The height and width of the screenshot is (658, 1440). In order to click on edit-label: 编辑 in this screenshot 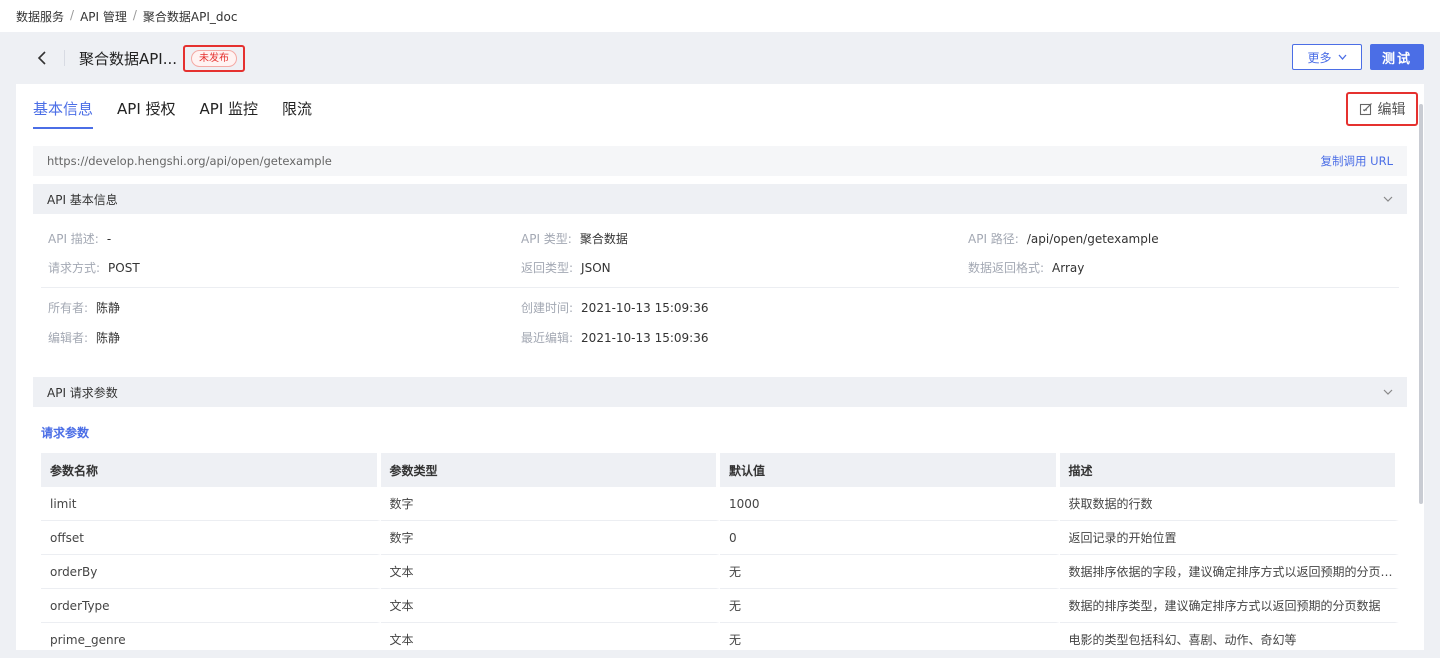, I will do `click(1391, 110)`.